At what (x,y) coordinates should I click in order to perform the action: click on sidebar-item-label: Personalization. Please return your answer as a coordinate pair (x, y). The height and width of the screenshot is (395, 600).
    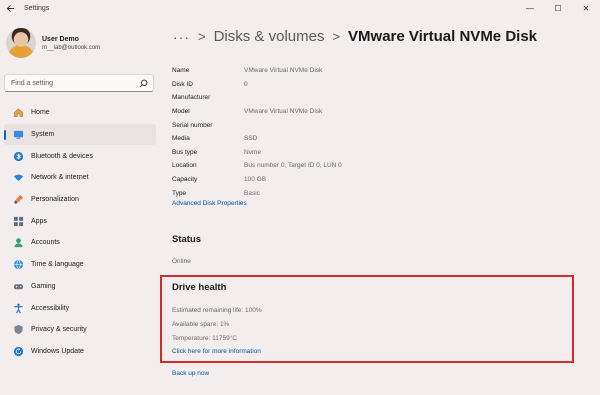
    Looking at the image, I should click on (55, 200).